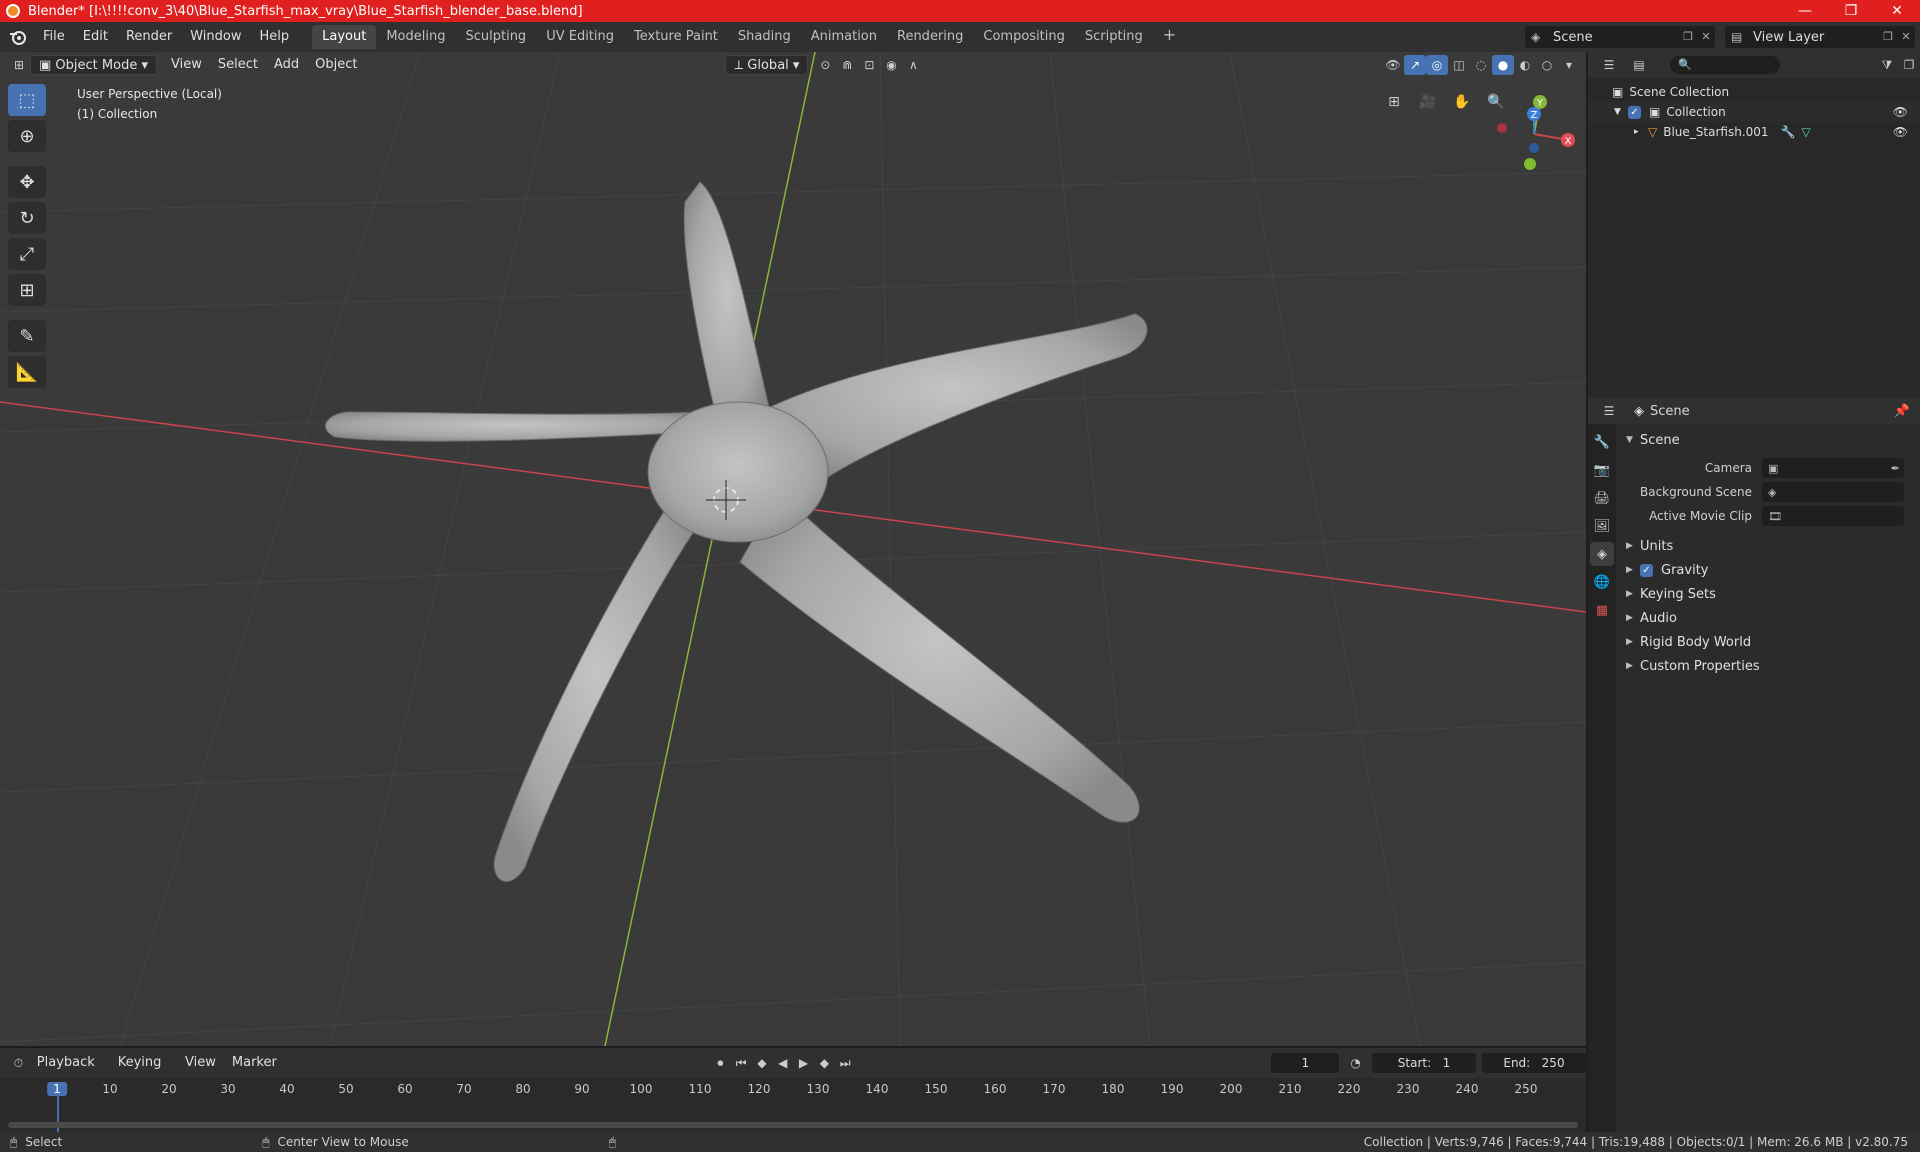 This screenshot has height=1152, width=1920. I want to click on tab-modeling: Modeling, so click(415, 37).